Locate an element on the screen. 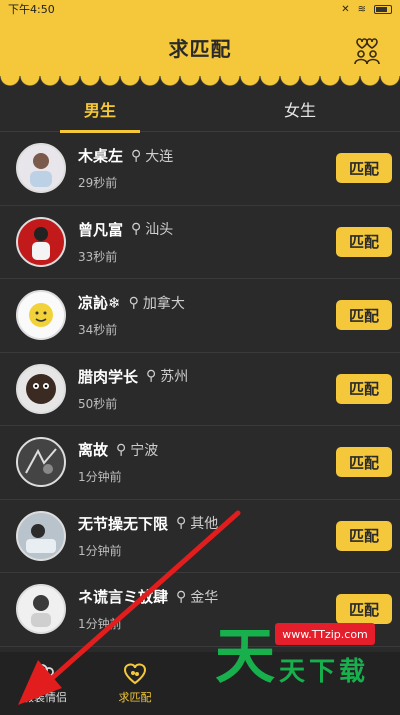  gender-tabs: 男生 女生 is located at coordinates (200, 109).